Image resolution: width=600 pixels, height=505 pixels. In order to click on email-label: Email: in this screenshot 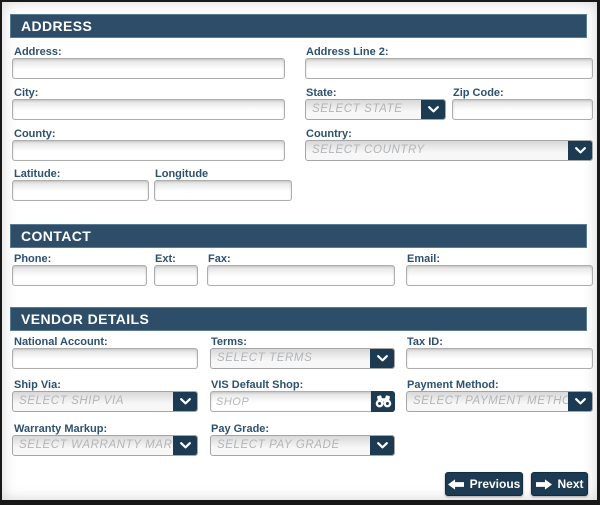, I will do `click(424, 259)`.